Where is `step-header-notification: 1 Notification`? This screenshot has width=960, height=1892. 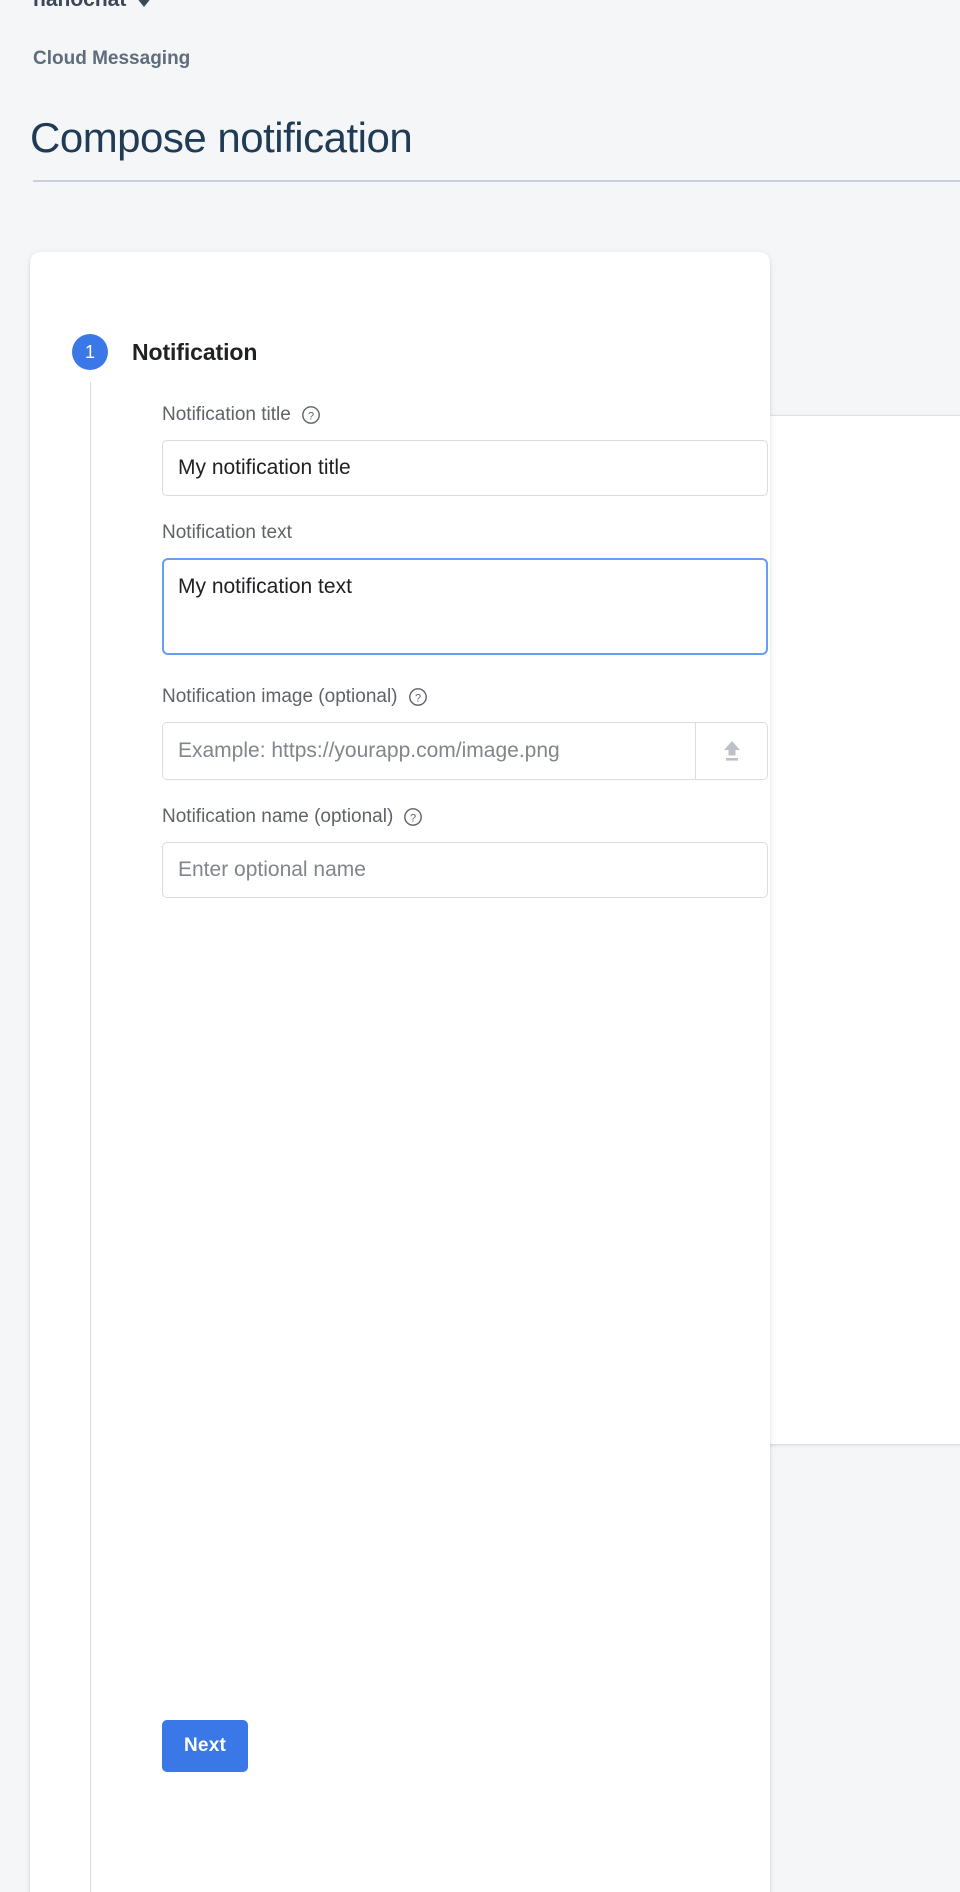 step-header-notification: 1 Notification is located at coordinates (164, 352).